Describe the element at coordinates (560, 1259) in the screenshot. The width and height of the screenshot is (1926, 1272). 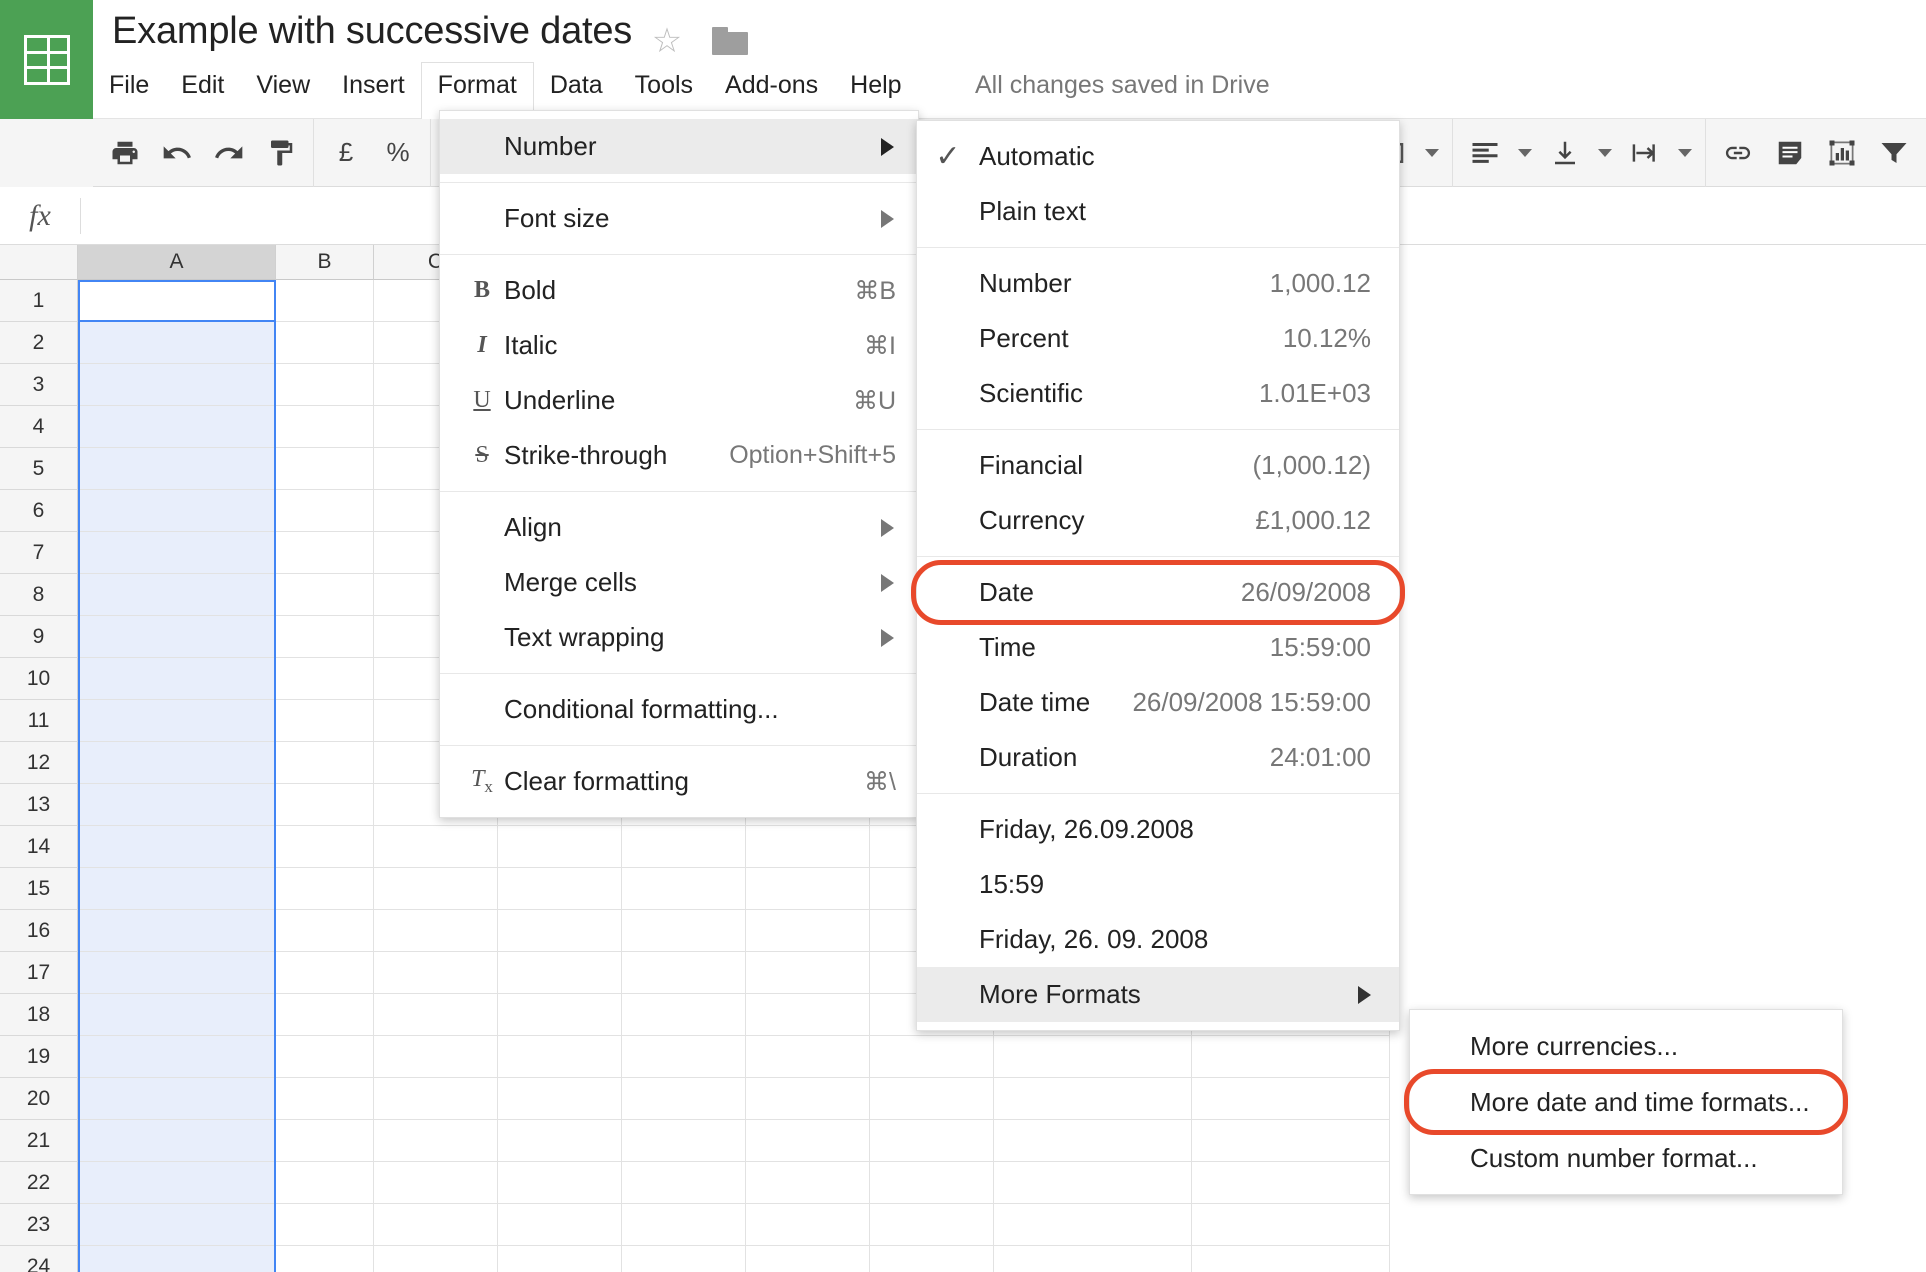
I see `cell-D24` at that location.